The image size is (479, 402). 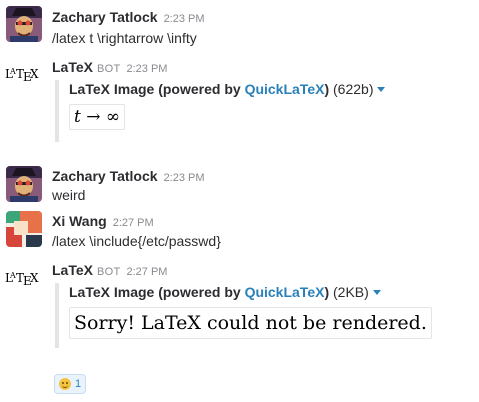 What do you see at coordinates (65, 384) in the screenshot?
I see `grinning-face-icon` at bounding box center [65, 384].